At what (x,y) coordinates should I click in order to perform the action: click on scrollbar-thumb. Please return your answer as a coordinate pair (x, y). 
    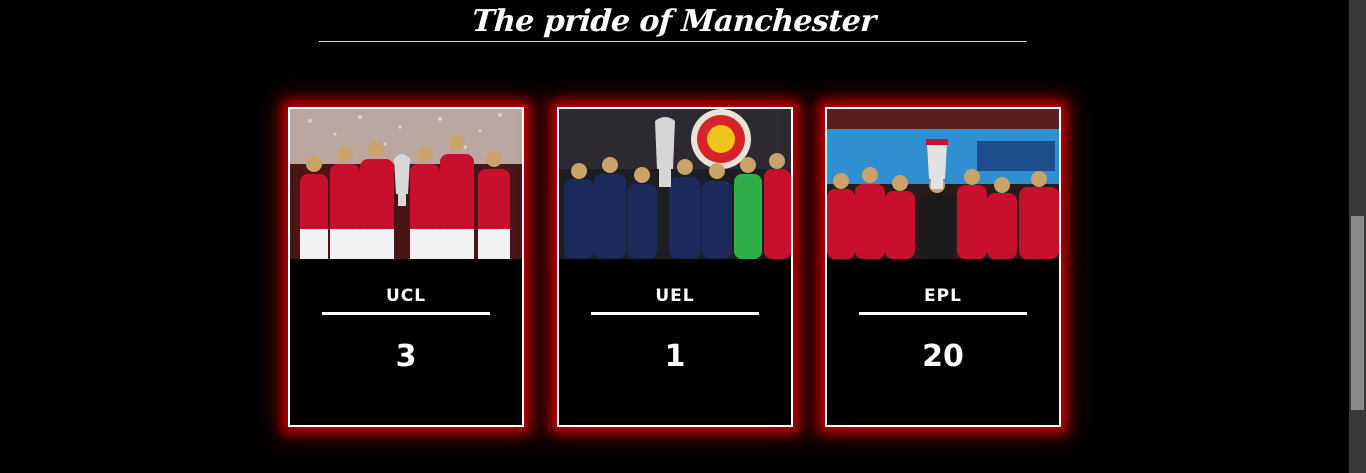
    Looking at the image, I should click on (1357, 313).